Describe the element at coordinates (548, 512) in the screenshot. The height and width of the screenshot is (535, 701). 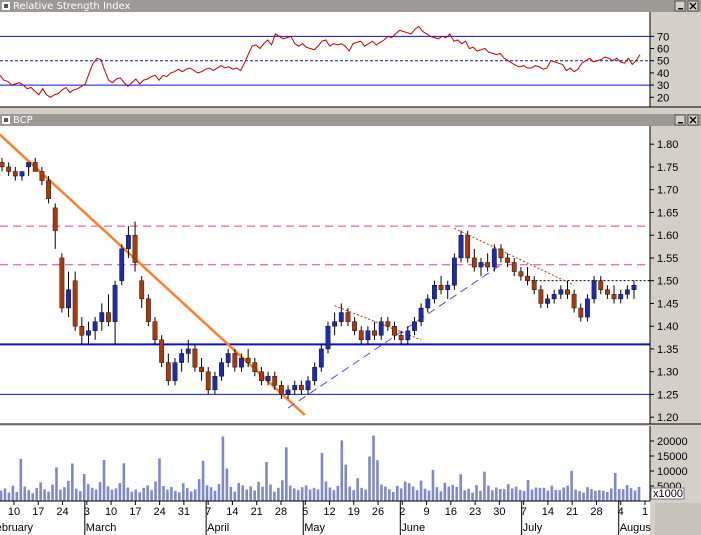
I see `date-tick-label: 14` at that location.